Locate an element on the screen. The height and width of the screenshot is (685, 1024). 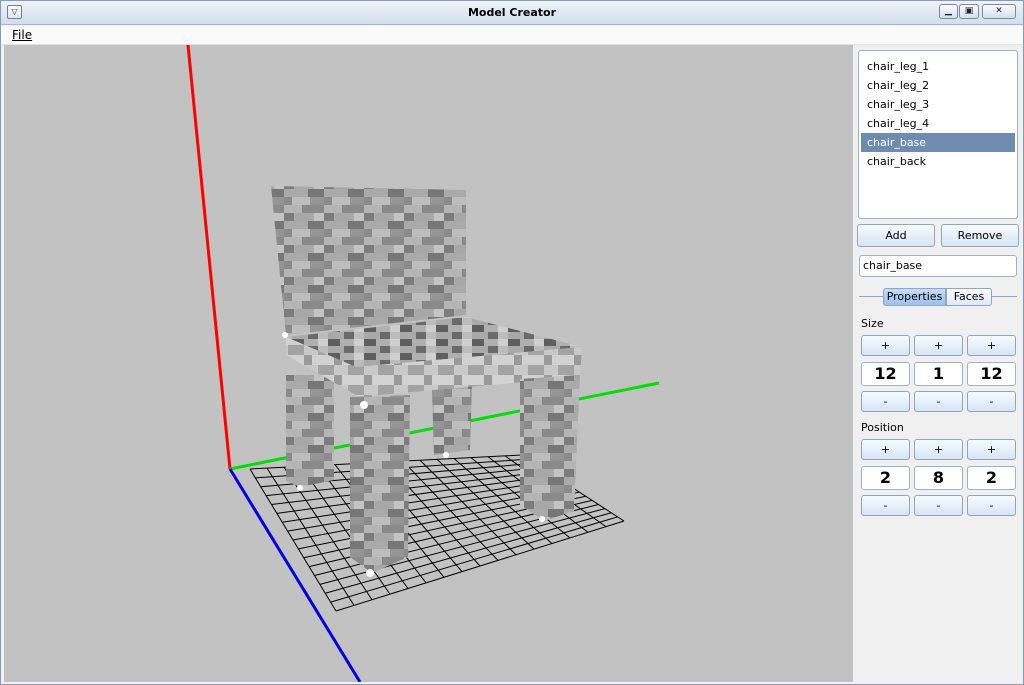
window-title: Model Creator is located at coordinates (512, 12).